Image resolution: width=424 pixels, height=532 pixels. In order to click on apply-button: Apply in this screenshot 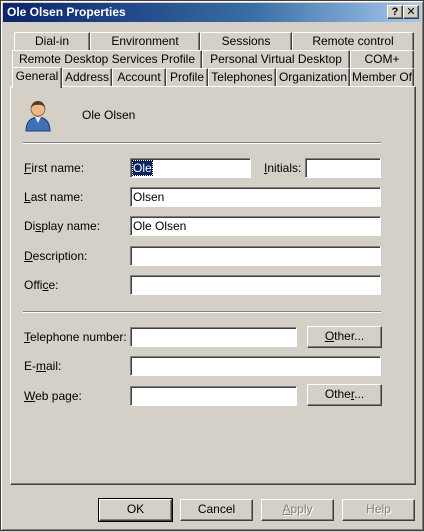, I will do `click(297, 510)`.